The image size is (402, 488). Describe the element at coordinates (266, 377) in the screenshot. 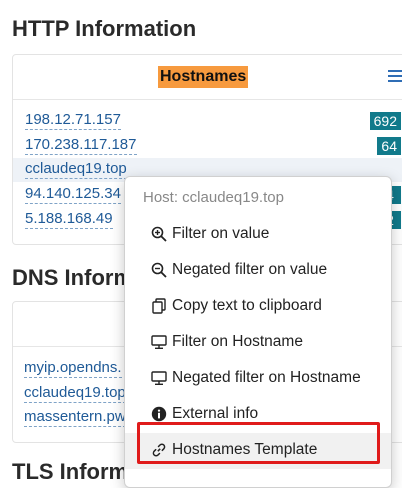

I see `menu-item-label: Negated filter on Hostname` at that location.